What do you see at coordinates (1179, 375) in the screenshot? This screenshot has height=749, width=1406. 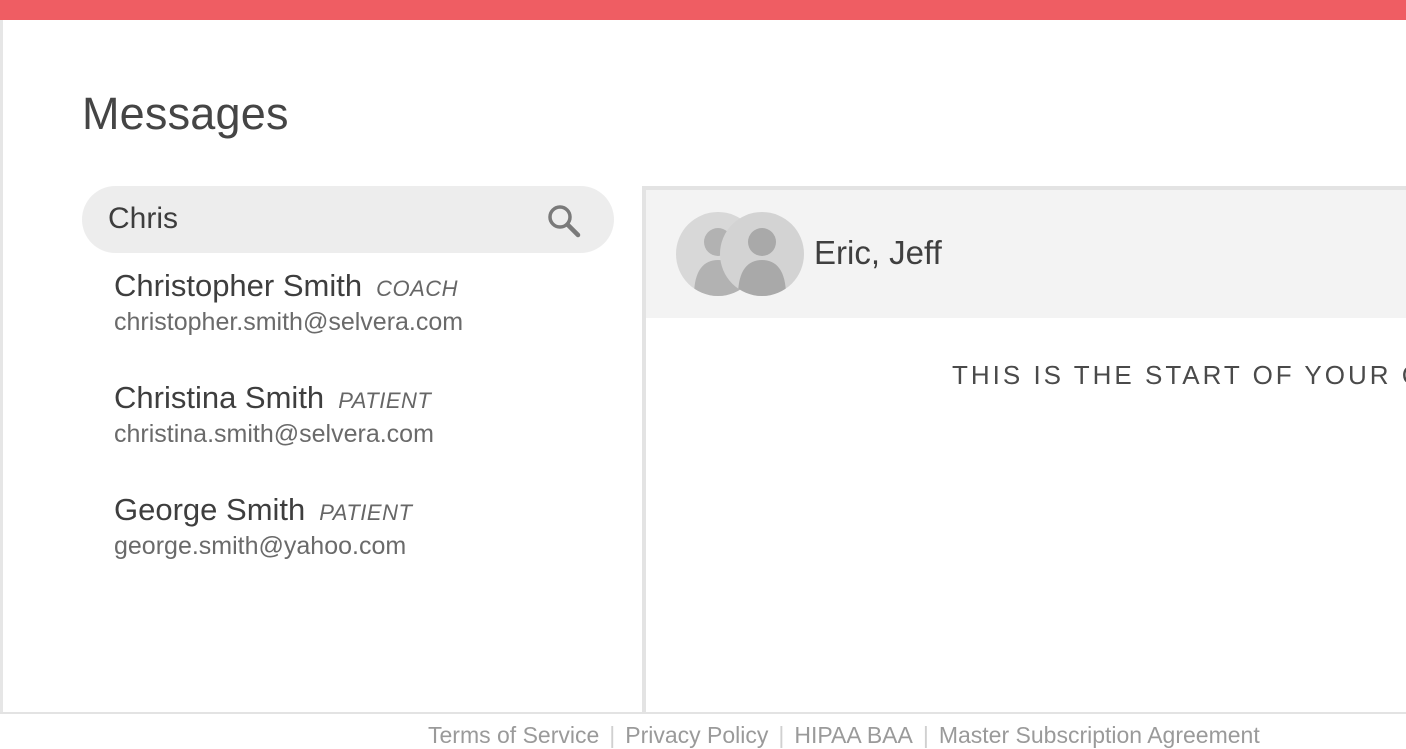 I see `conversation-start-notice: THIS IS THE START OF YOUR CO` at bounding box center [1179, 375].